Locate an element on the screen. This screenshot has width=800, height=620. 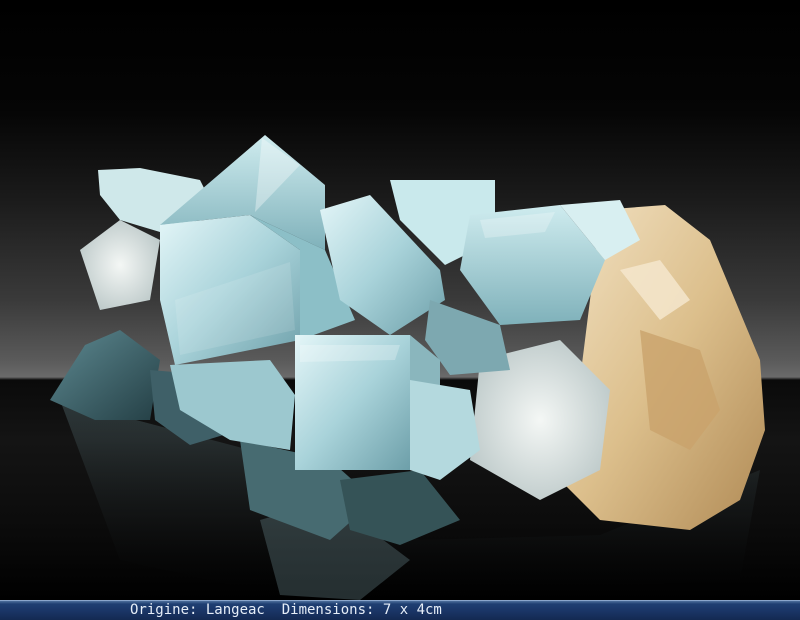
caption-bar: Origine: Langeac Dimensions: 7 x 4cm is located at coordinates (400, 610).